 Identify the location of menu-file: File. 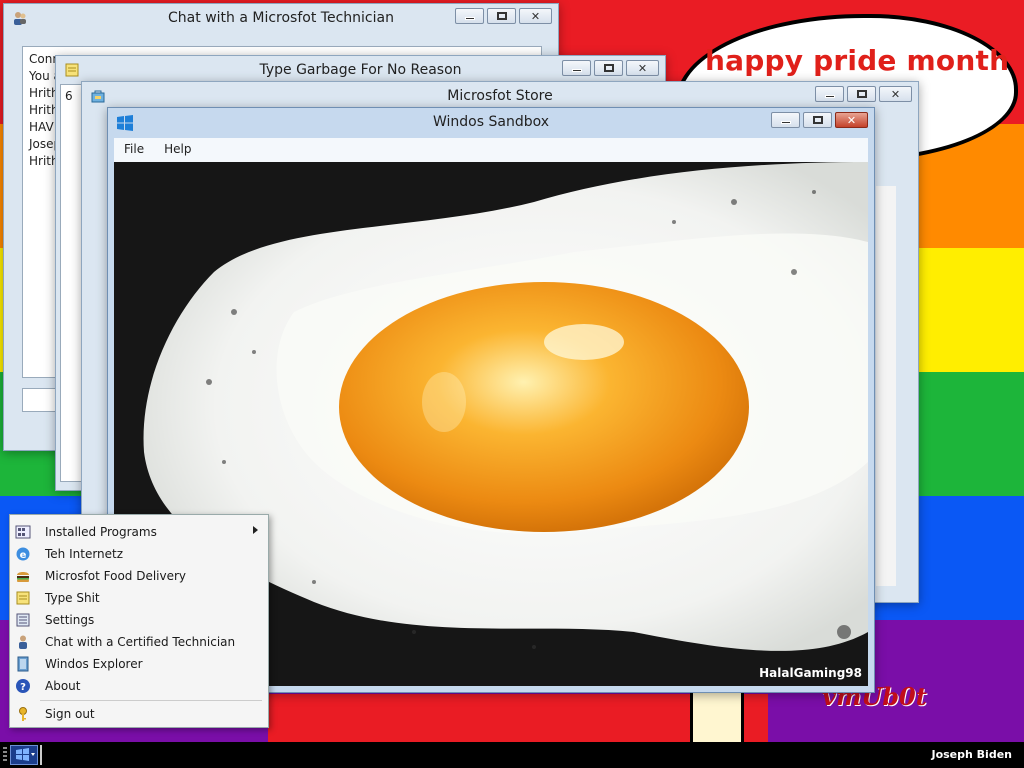
(134, 150).